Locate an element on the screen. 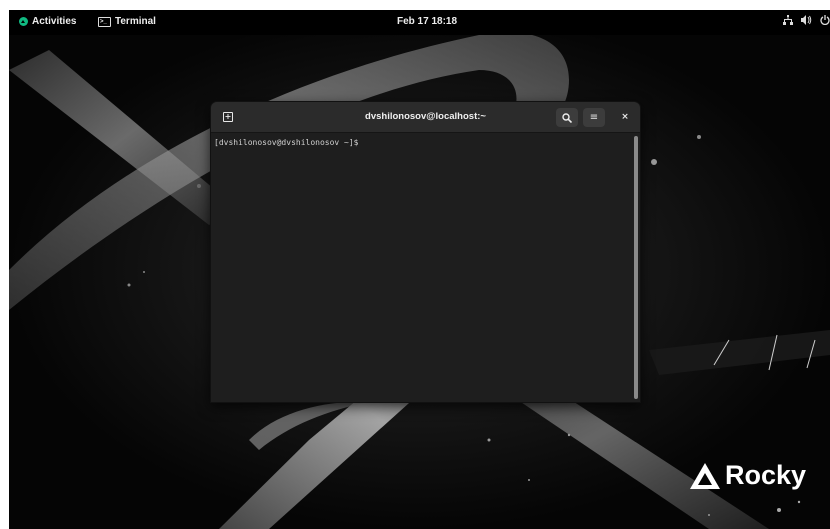 Image resolution: width=830 pixels, height=529 pixels. search-icon is located at coordinates (567, 118).